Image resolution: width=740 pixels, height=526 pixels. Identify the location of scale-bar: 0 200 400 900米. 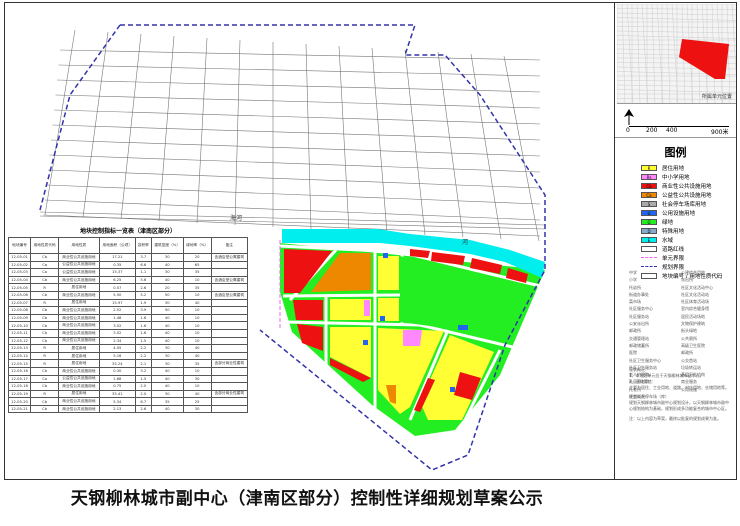
(676, 122).